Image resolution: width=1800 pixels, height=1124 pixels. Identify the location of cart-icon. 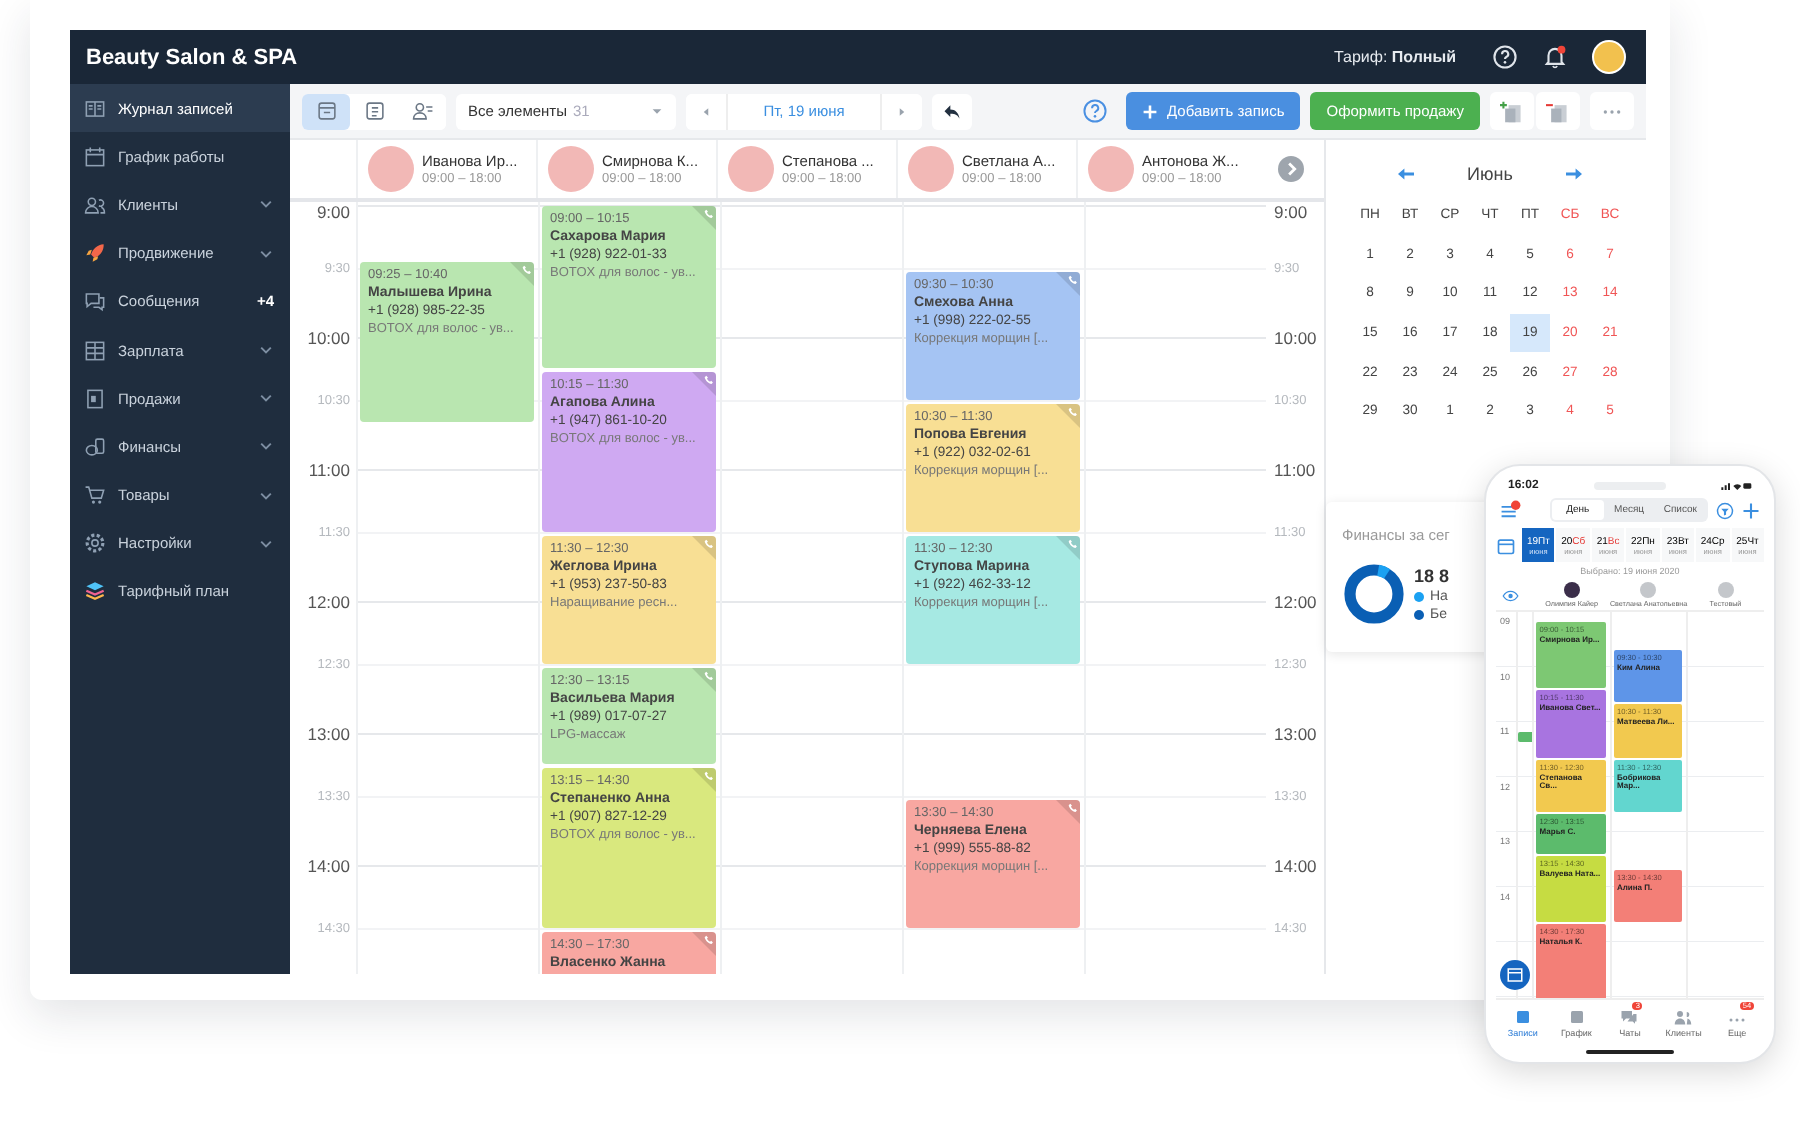
(95, 495).